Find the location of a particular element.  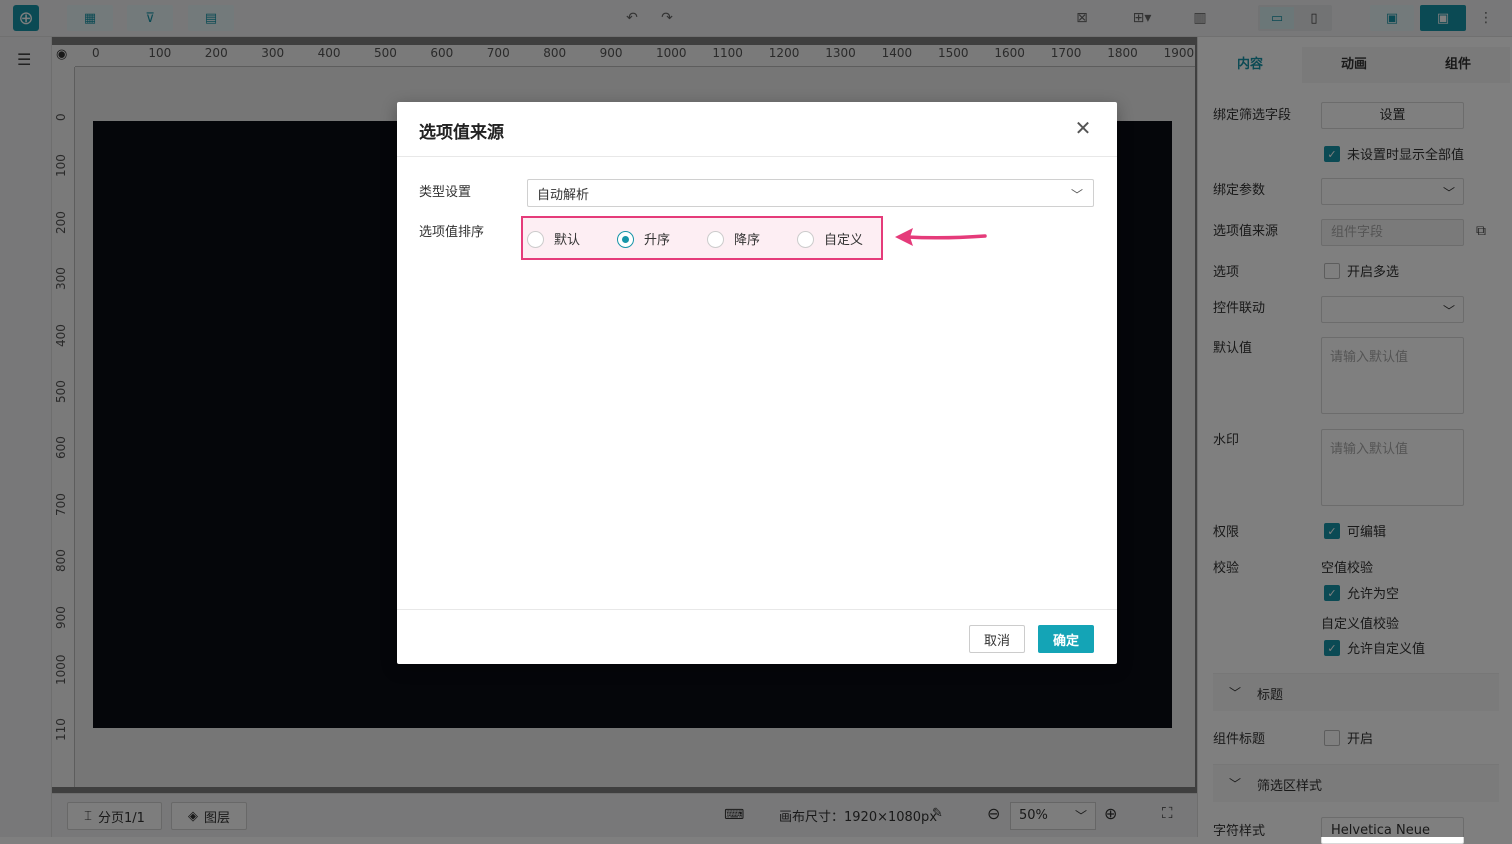

radio-ascending-label: 升序 is located at coordinates (657, 240).